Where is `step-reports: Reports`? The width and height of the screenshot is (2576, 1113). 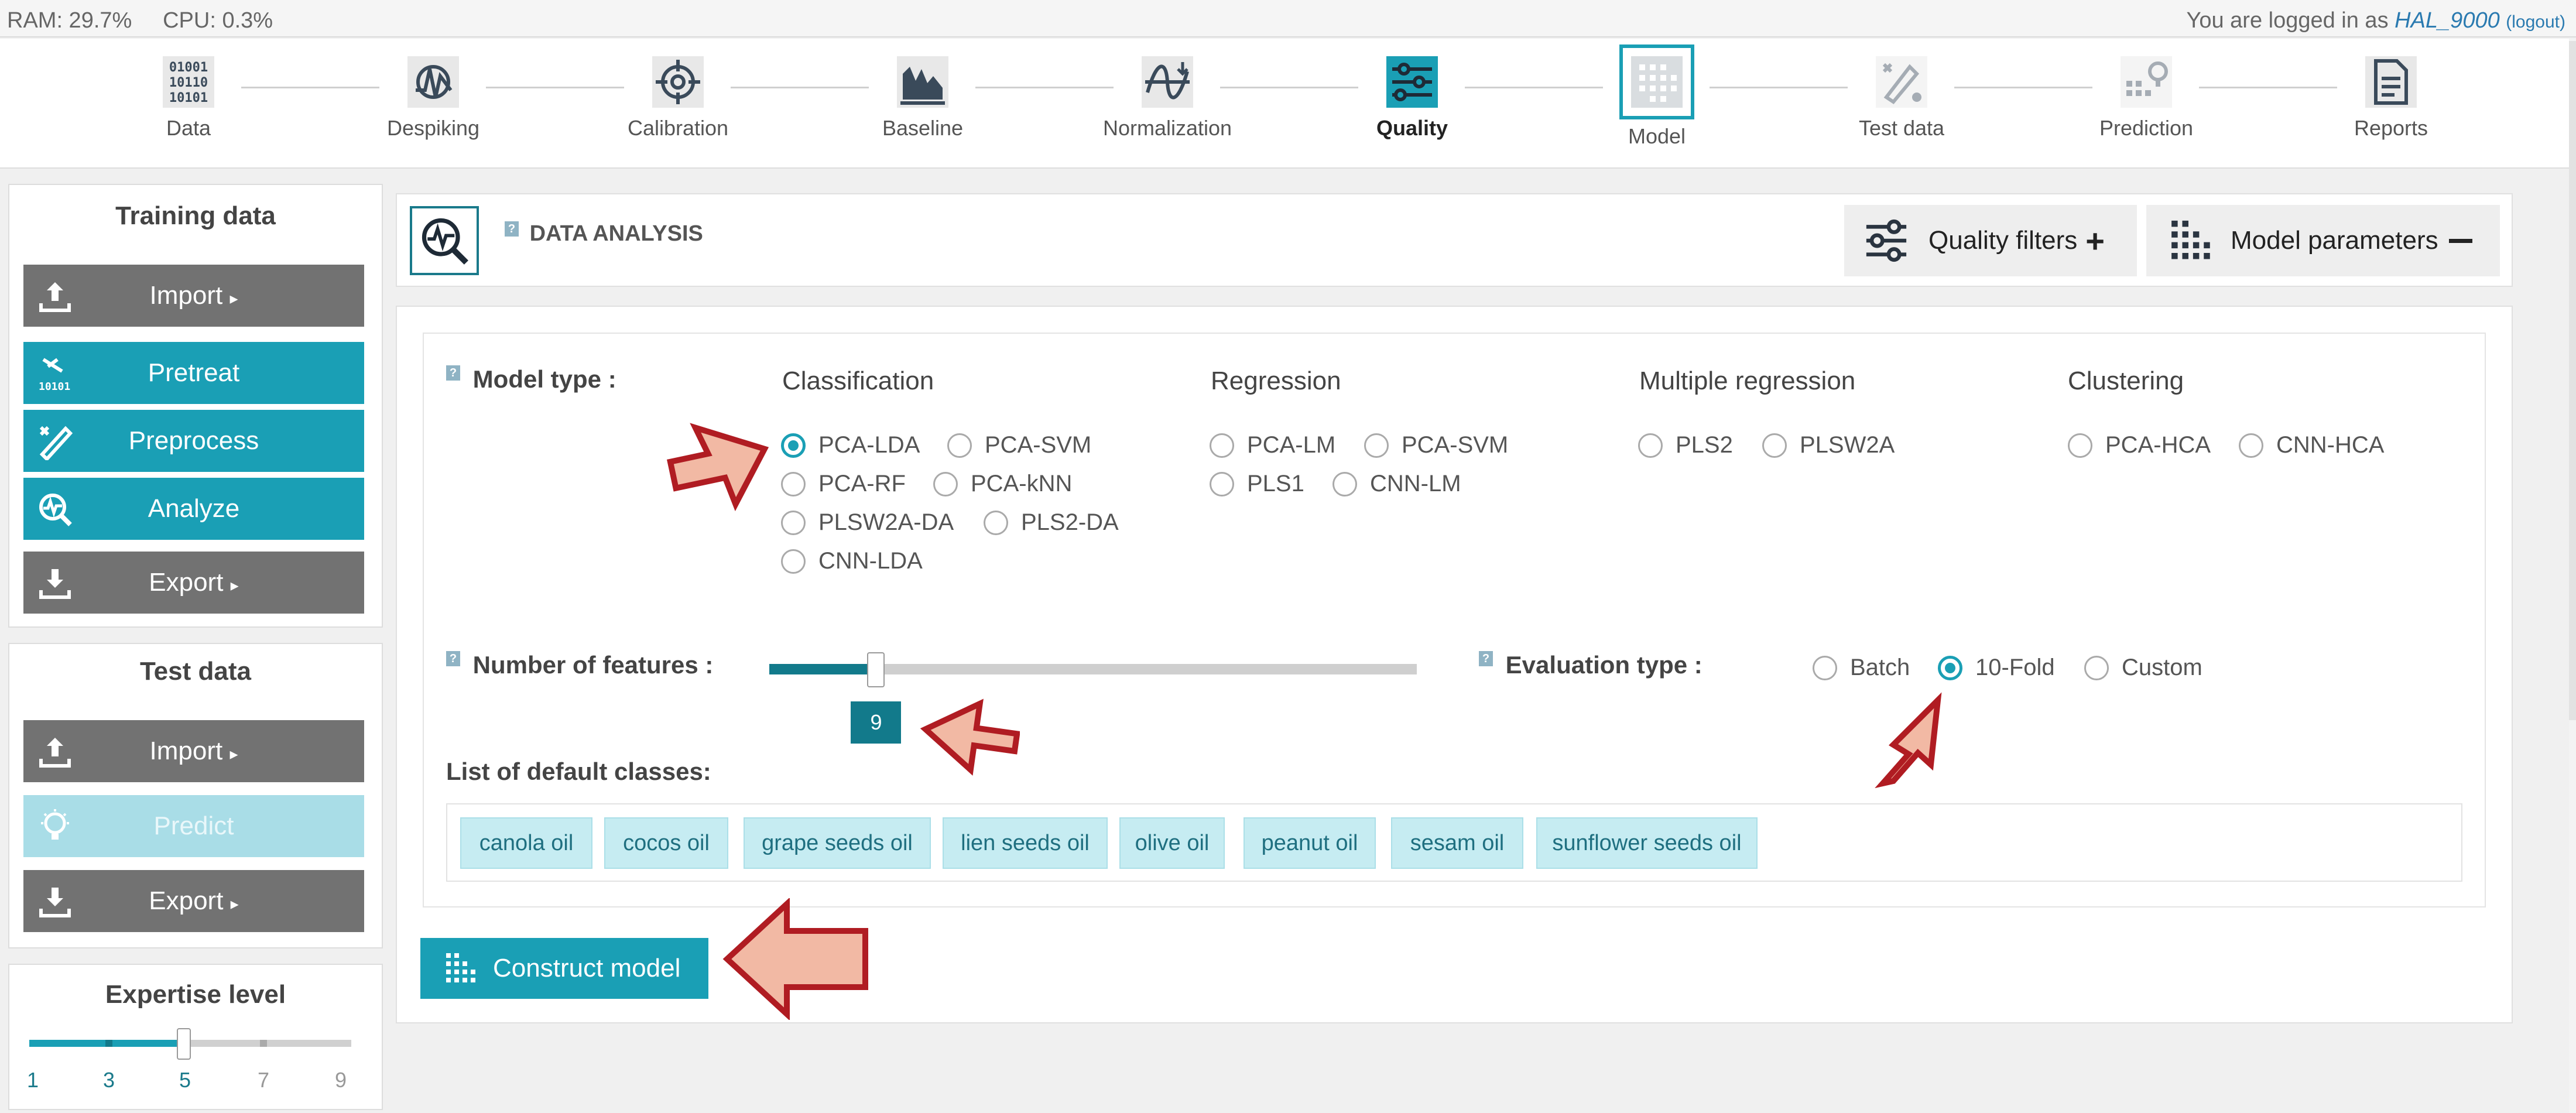
step-reports: Reports is located at coordinates (2391, 97).